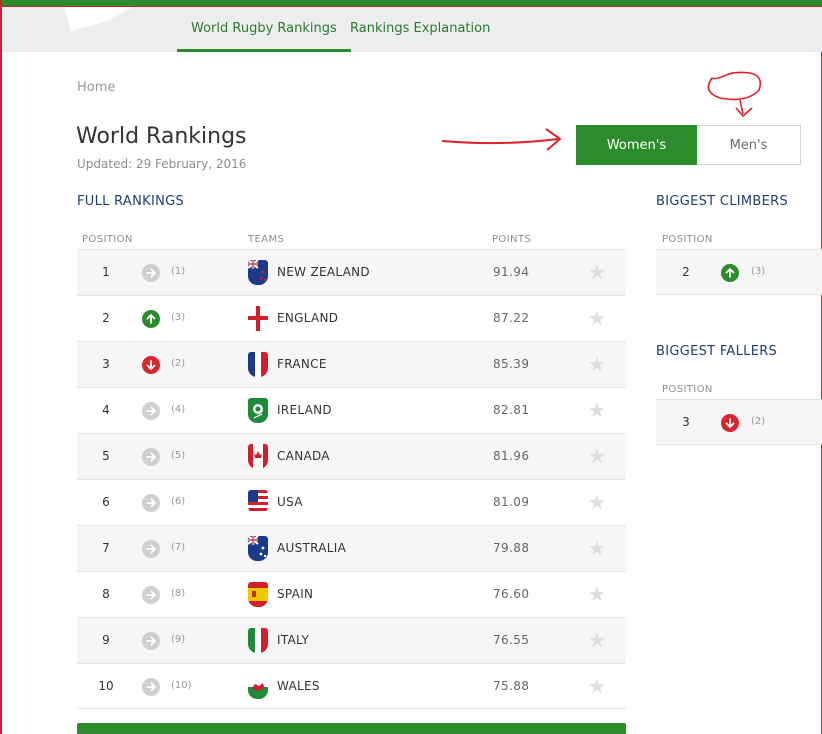  I want to click on table-row: 4 (4) IRELAND 82.81 ★, so click(351, 410).